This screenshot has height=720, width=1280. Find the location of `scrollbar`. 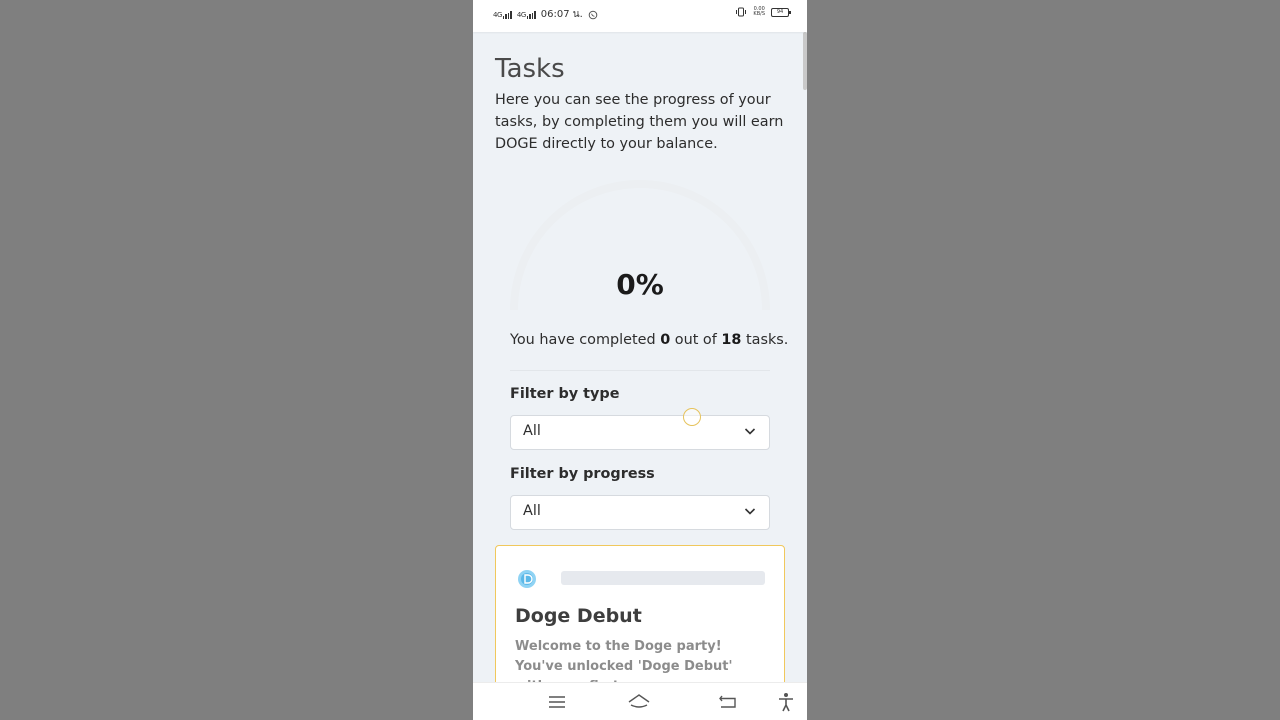

scrollbar is located at coordinates (805, 61).